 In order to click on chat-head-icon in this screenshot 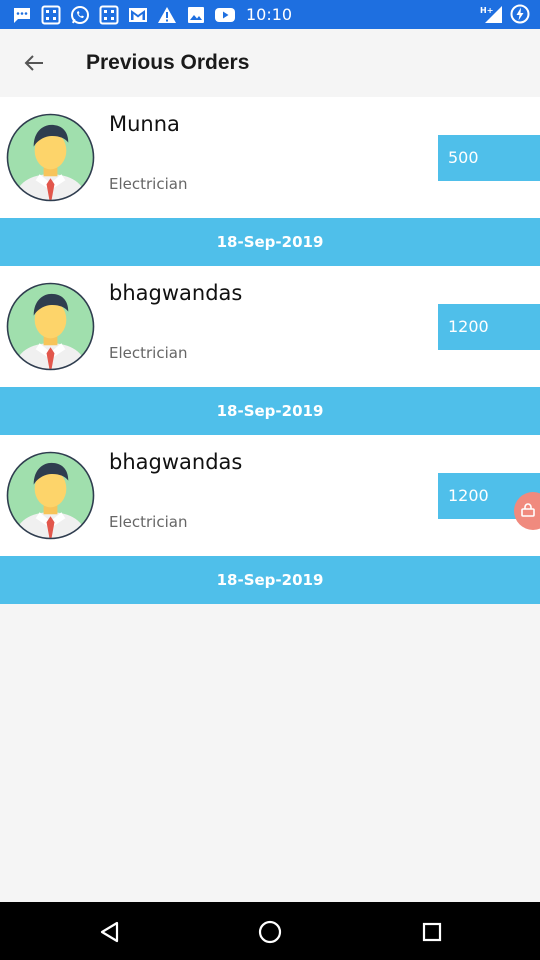, I will do `click(528, 510)`.